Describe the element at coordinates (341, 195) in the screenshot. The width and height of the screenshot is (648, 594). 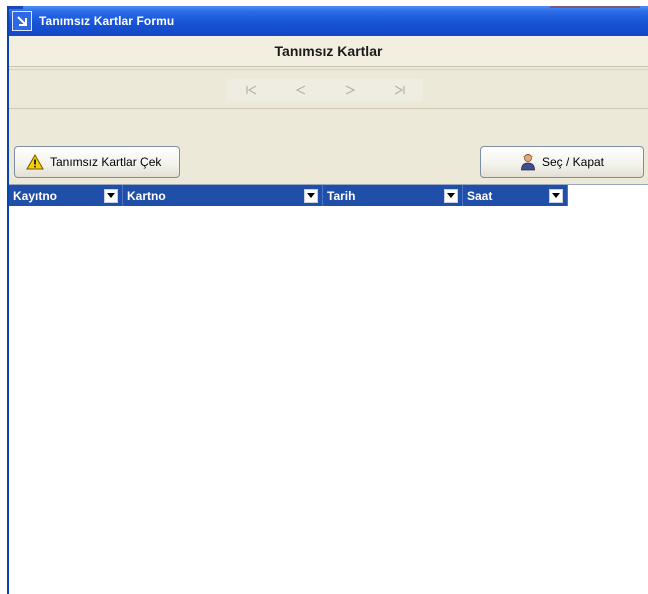
I see `column-header-label: Tarih` at that location.